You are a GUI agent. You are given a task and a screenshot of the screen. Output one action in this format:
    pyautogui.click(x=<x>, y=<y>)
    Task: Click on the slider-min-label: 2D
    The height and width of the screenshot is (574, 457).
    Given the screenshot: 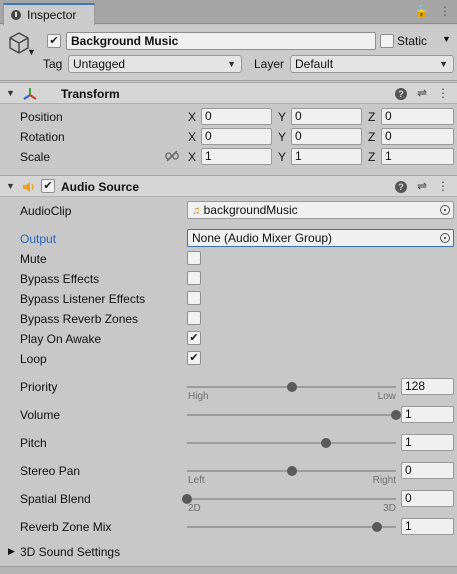 What is the action you would take?
    pyautogui.click(x=194, y=508)
    